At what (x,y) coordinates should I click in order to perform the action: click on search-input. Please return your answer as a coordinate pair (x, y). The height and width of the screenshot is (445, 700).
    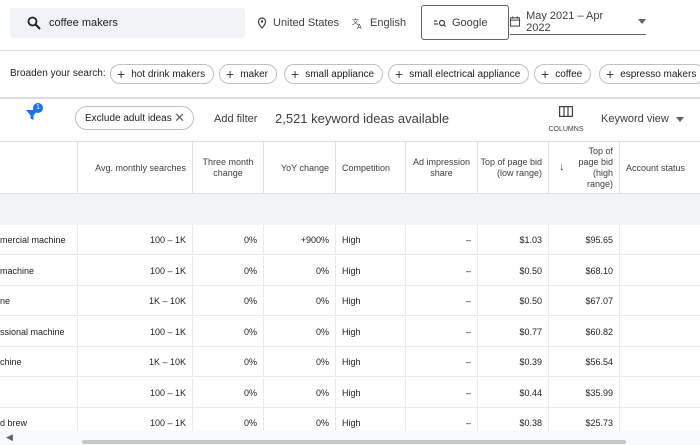
    Looking at the image, I should click on (139, 23).